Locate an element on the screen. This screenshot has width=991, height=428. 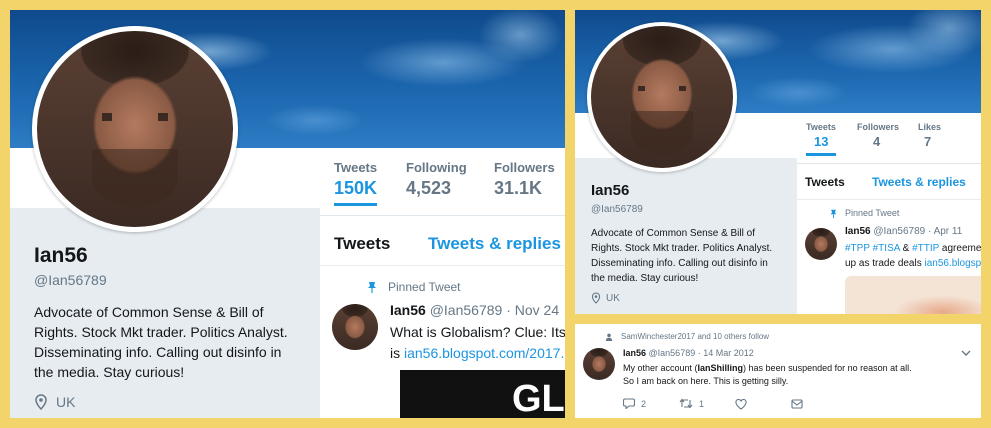
stat-label: Likes is located at coordinates (930, 127).